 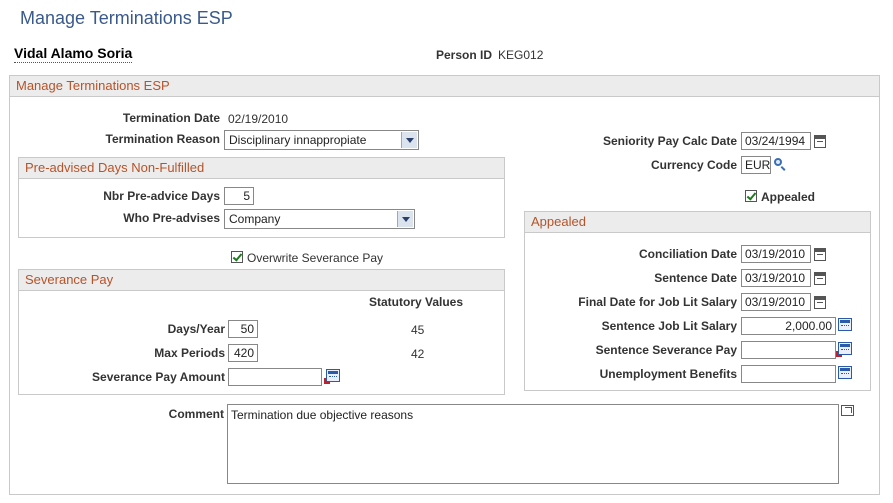 I want to click on currency-code-label: Currency Code, so click(x=693, y=165).